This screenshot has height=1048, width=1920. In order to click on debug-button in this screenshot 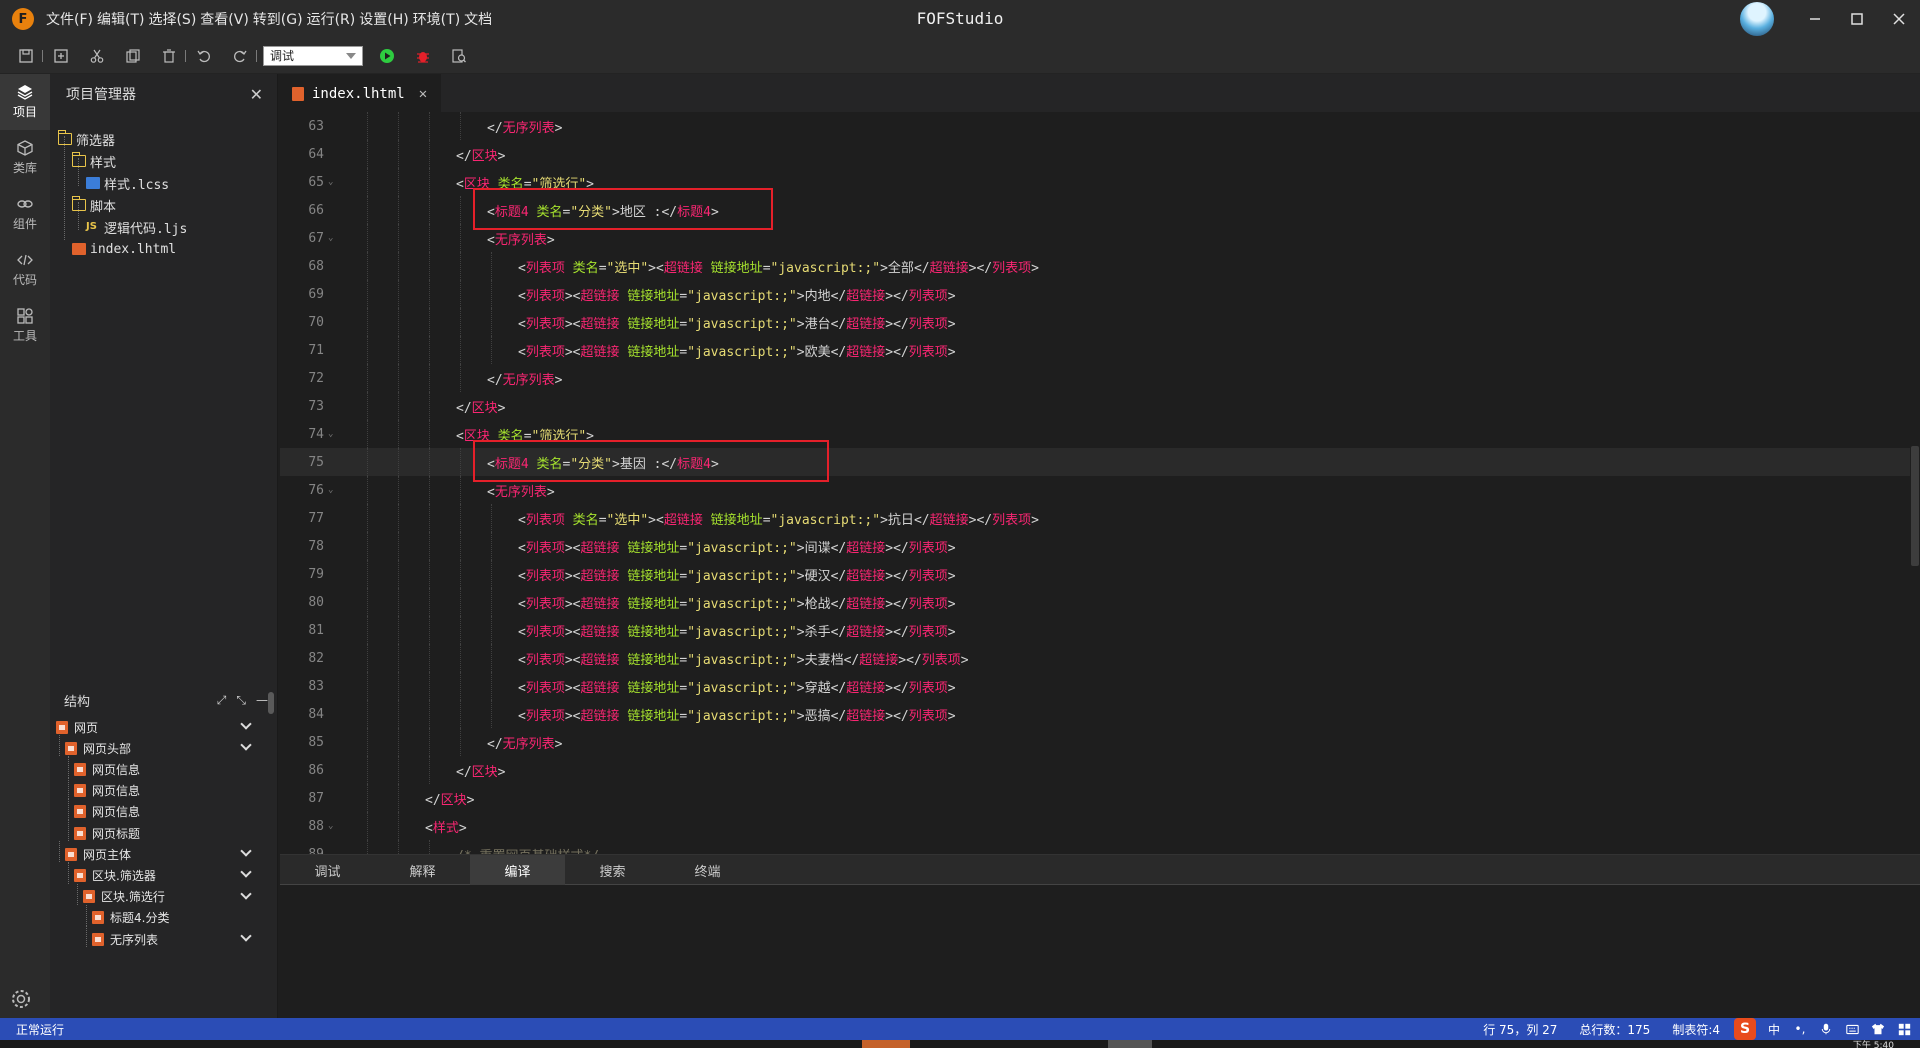, I will do `click(423, 56)`.